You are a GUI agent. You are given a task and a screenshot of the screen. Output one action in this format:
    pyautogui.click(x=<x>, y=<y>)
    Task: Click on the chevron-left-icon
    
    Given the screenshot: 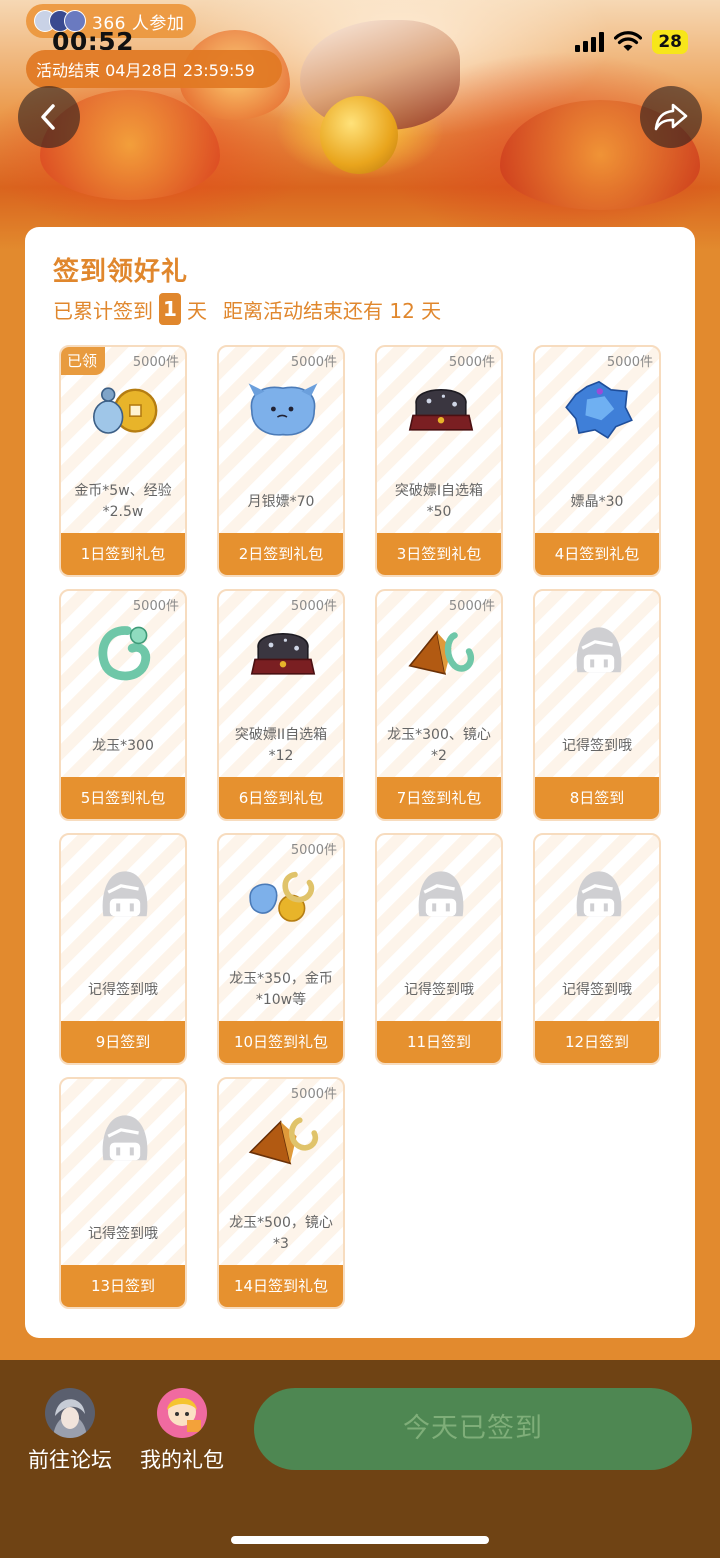 What is the action you would take?
    pyautogui.click(x=48, y=117)
    